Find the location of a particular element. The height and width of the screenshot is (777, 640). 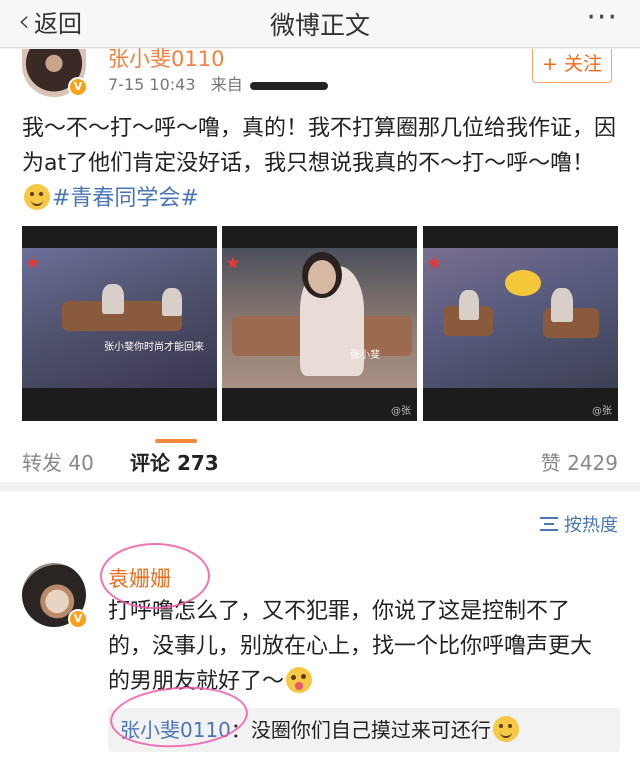

post-meta: 7-15 10:43 来自 is located at coordinates (218, 83).